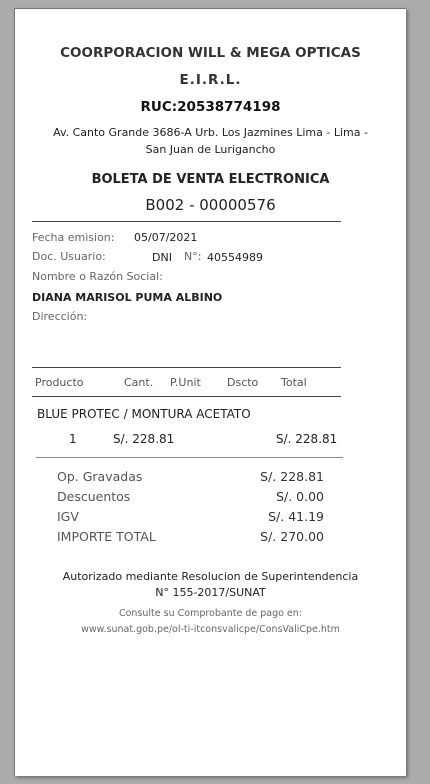  Describe the element at coordinates (210, 107) in the screenshot. I see `company-ruc: RUC:20538774198` at that location.